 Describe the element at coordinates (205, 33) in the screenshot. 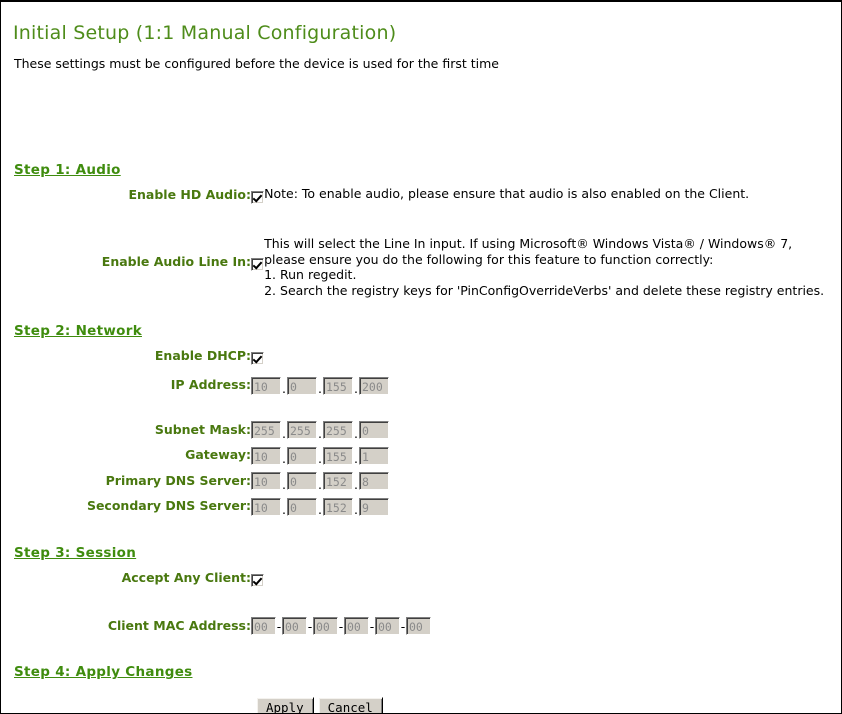

I see `page-title: Initial Setup (1:1 Manual Configuration)` at that location.